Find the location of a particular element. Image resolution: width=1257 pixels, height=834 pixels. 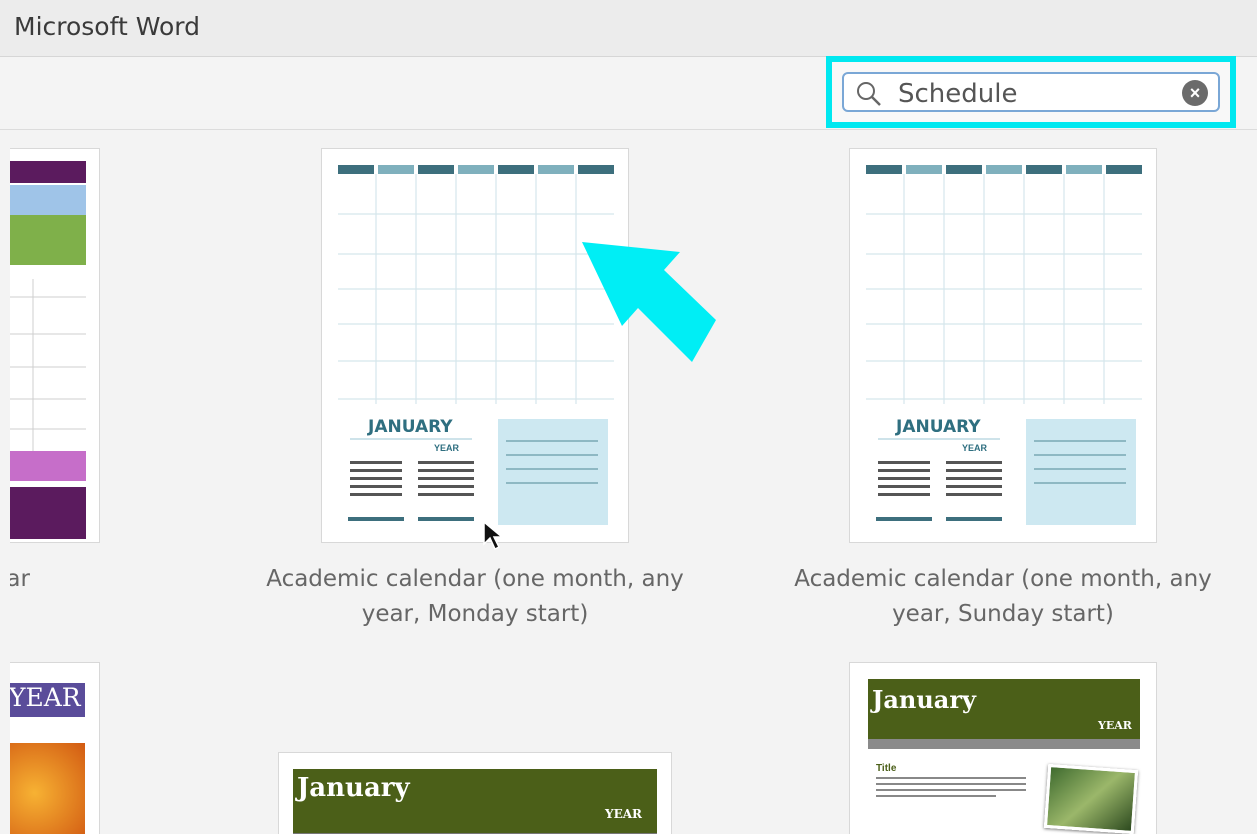

template-subtitle: Title is located at coordinates (886, 768).